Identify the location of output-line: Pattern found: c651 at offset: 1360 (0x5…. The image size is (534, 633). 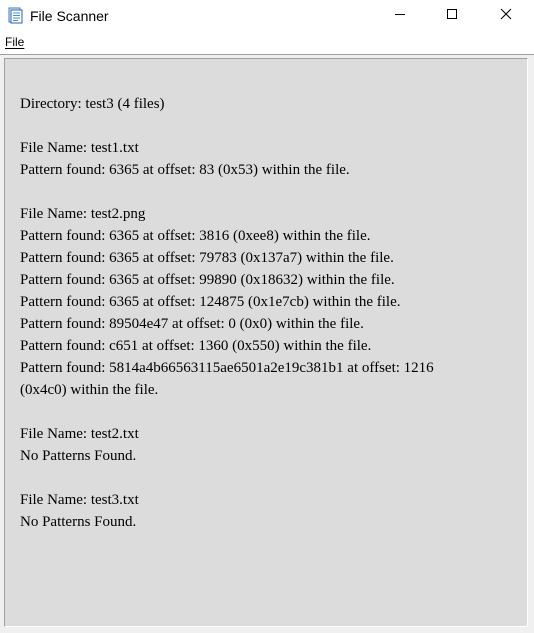
(196, 346).